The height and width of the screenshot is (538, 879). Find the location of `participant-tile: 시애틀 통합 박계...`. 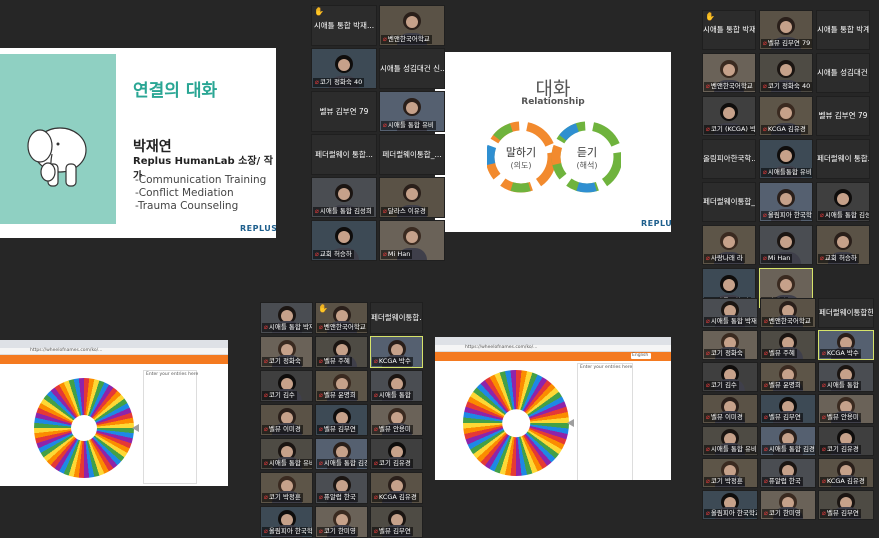

participant-tile: 시애틀 통합 박계... is located at coordinates (843, 30).